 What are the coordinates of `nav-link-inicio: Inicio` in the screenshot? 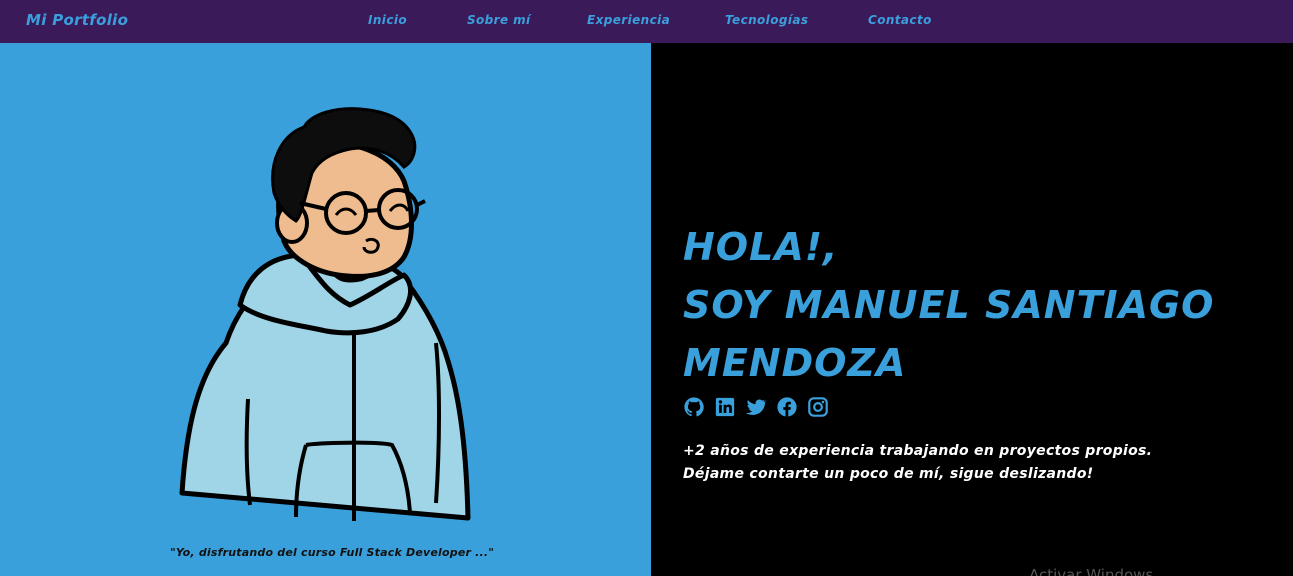 It's located at (387, 20).